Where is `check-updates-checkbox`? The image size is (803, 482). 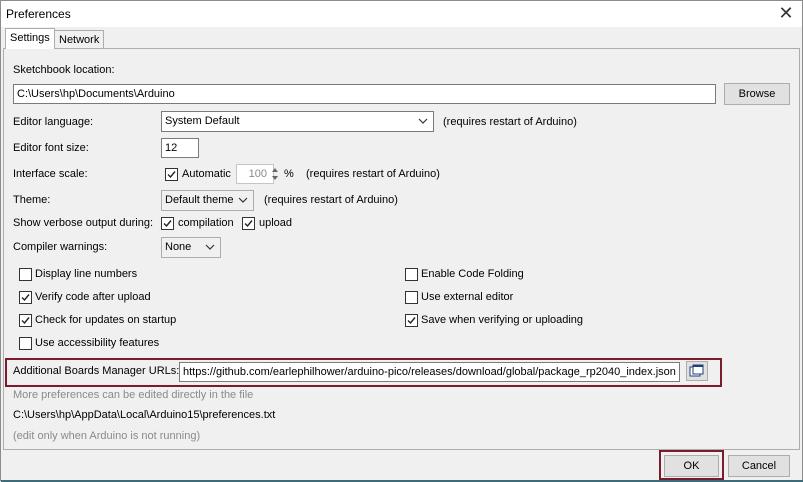 check-updates-checkbox is located at coordinates (25, 320).